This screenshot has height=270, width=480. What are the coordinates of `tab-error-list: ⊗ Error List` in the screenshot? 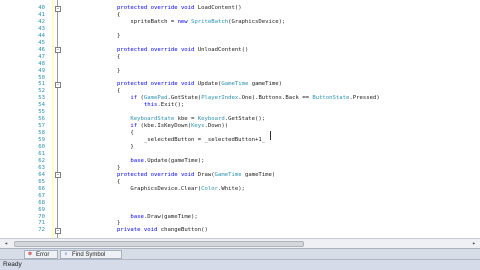 It's located at (41, 258).